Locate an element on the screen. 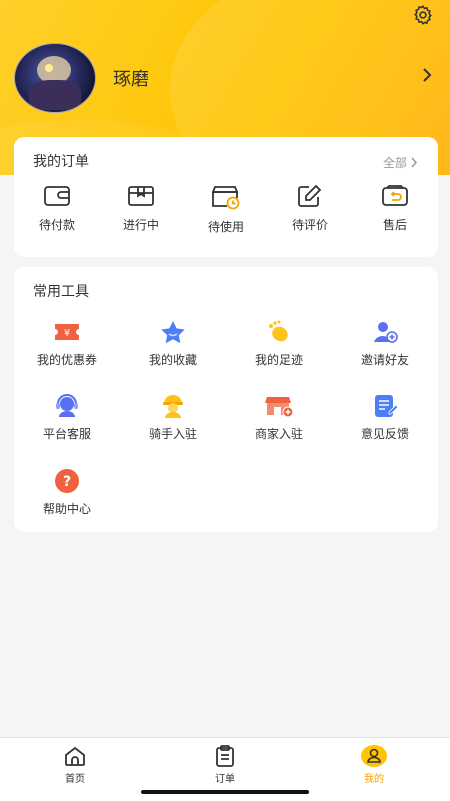  order-pending-payment: 待付款 is located at coordinates (57, 211).